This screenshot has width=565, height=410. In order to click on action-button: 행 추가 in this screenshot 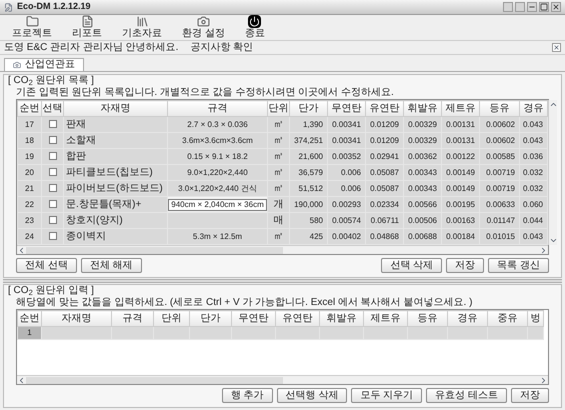, I will do `click(247, 395)`.